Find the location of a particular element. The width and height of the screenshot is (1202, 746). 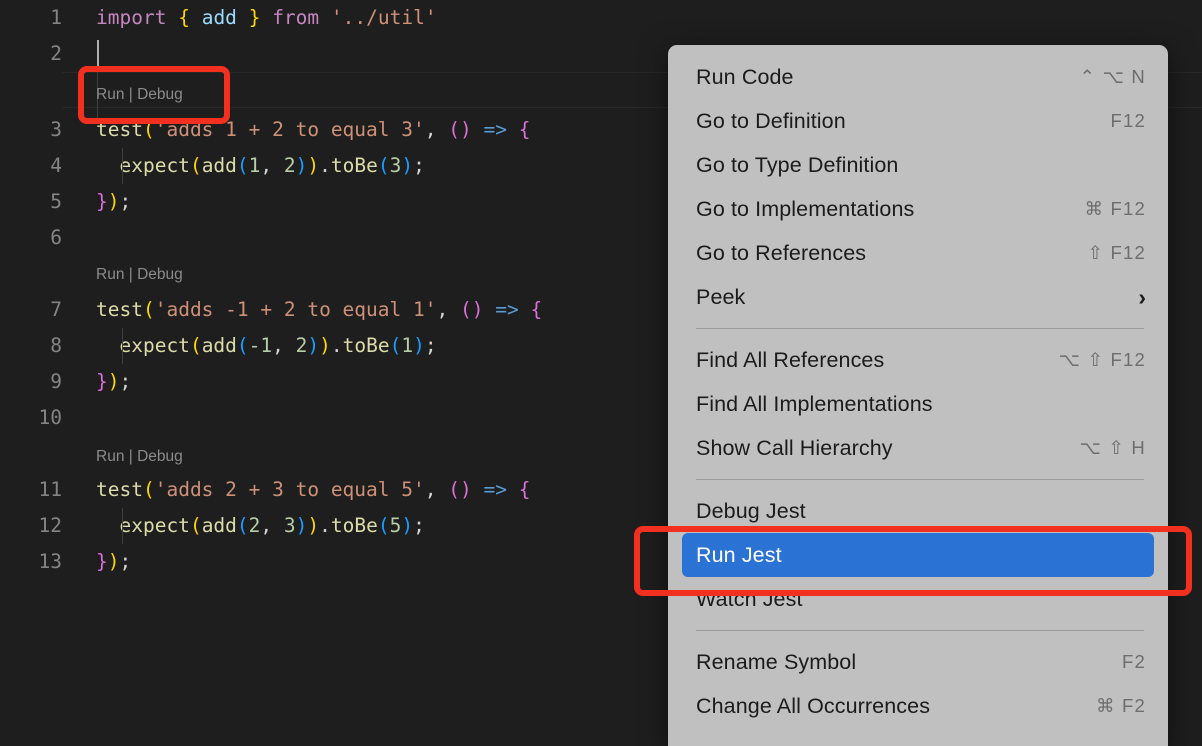

menu-item-watch-jest: Watch Jest is located at coordinates (918, 599).